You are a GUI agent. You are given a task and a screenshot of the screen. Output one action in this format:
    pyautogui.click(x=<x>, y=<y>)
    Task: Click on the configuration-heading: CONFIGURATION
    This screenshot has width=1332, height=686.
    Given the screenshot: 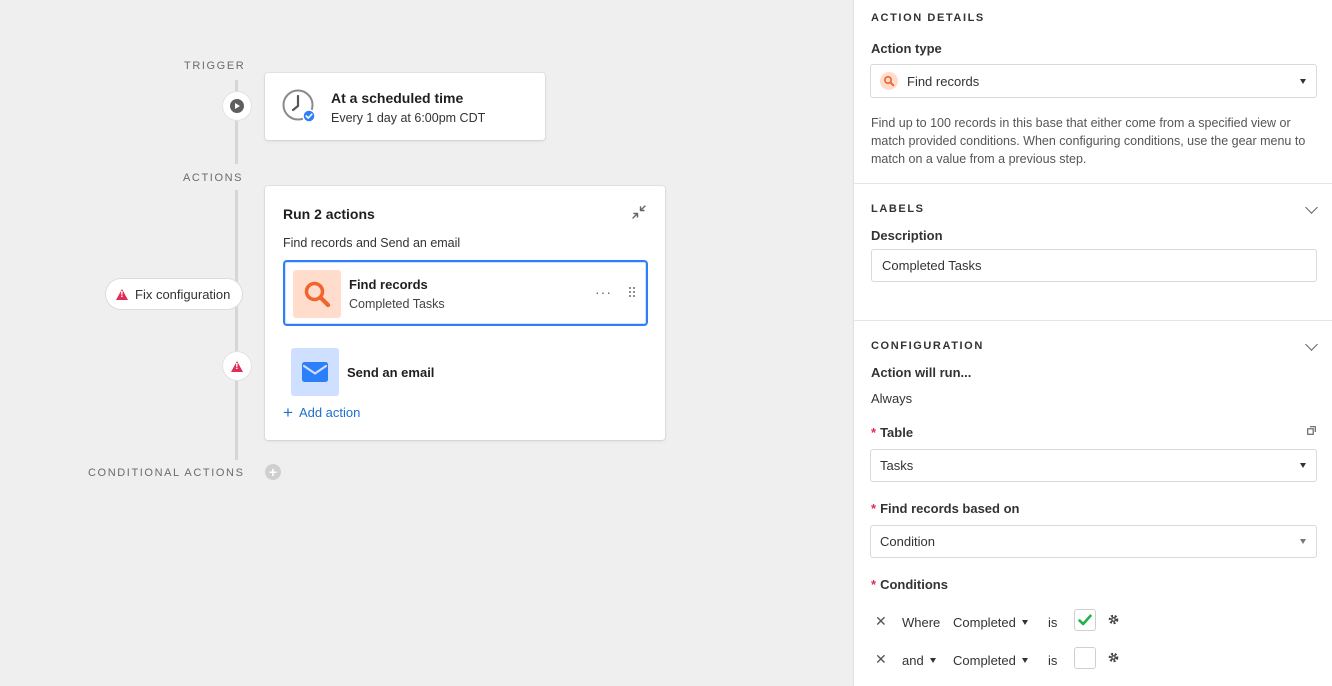 What is the action you would take?
    pyautogui.click(x=927, y=346)
    